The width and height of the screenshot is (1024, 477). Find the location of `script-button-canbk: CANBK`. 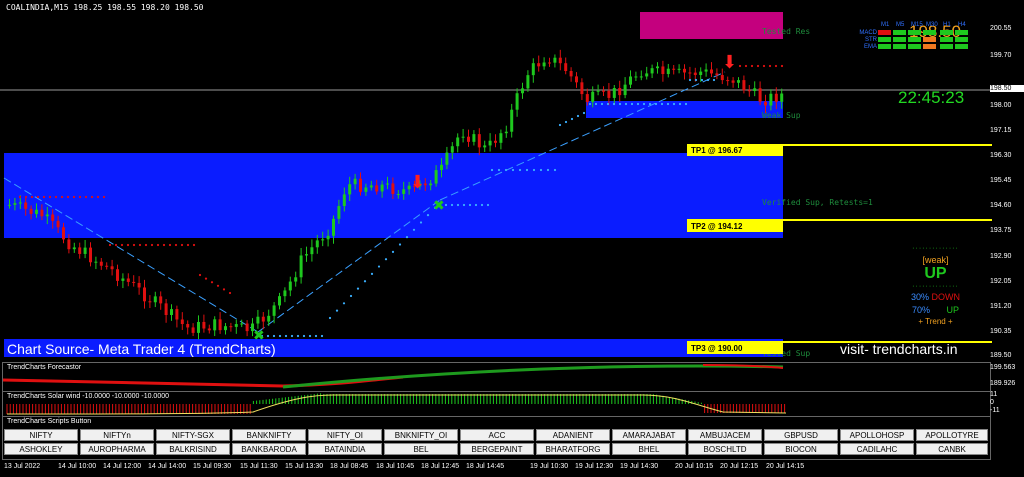

script-button-canbk: CANBK is located at coordinates (952, 449).